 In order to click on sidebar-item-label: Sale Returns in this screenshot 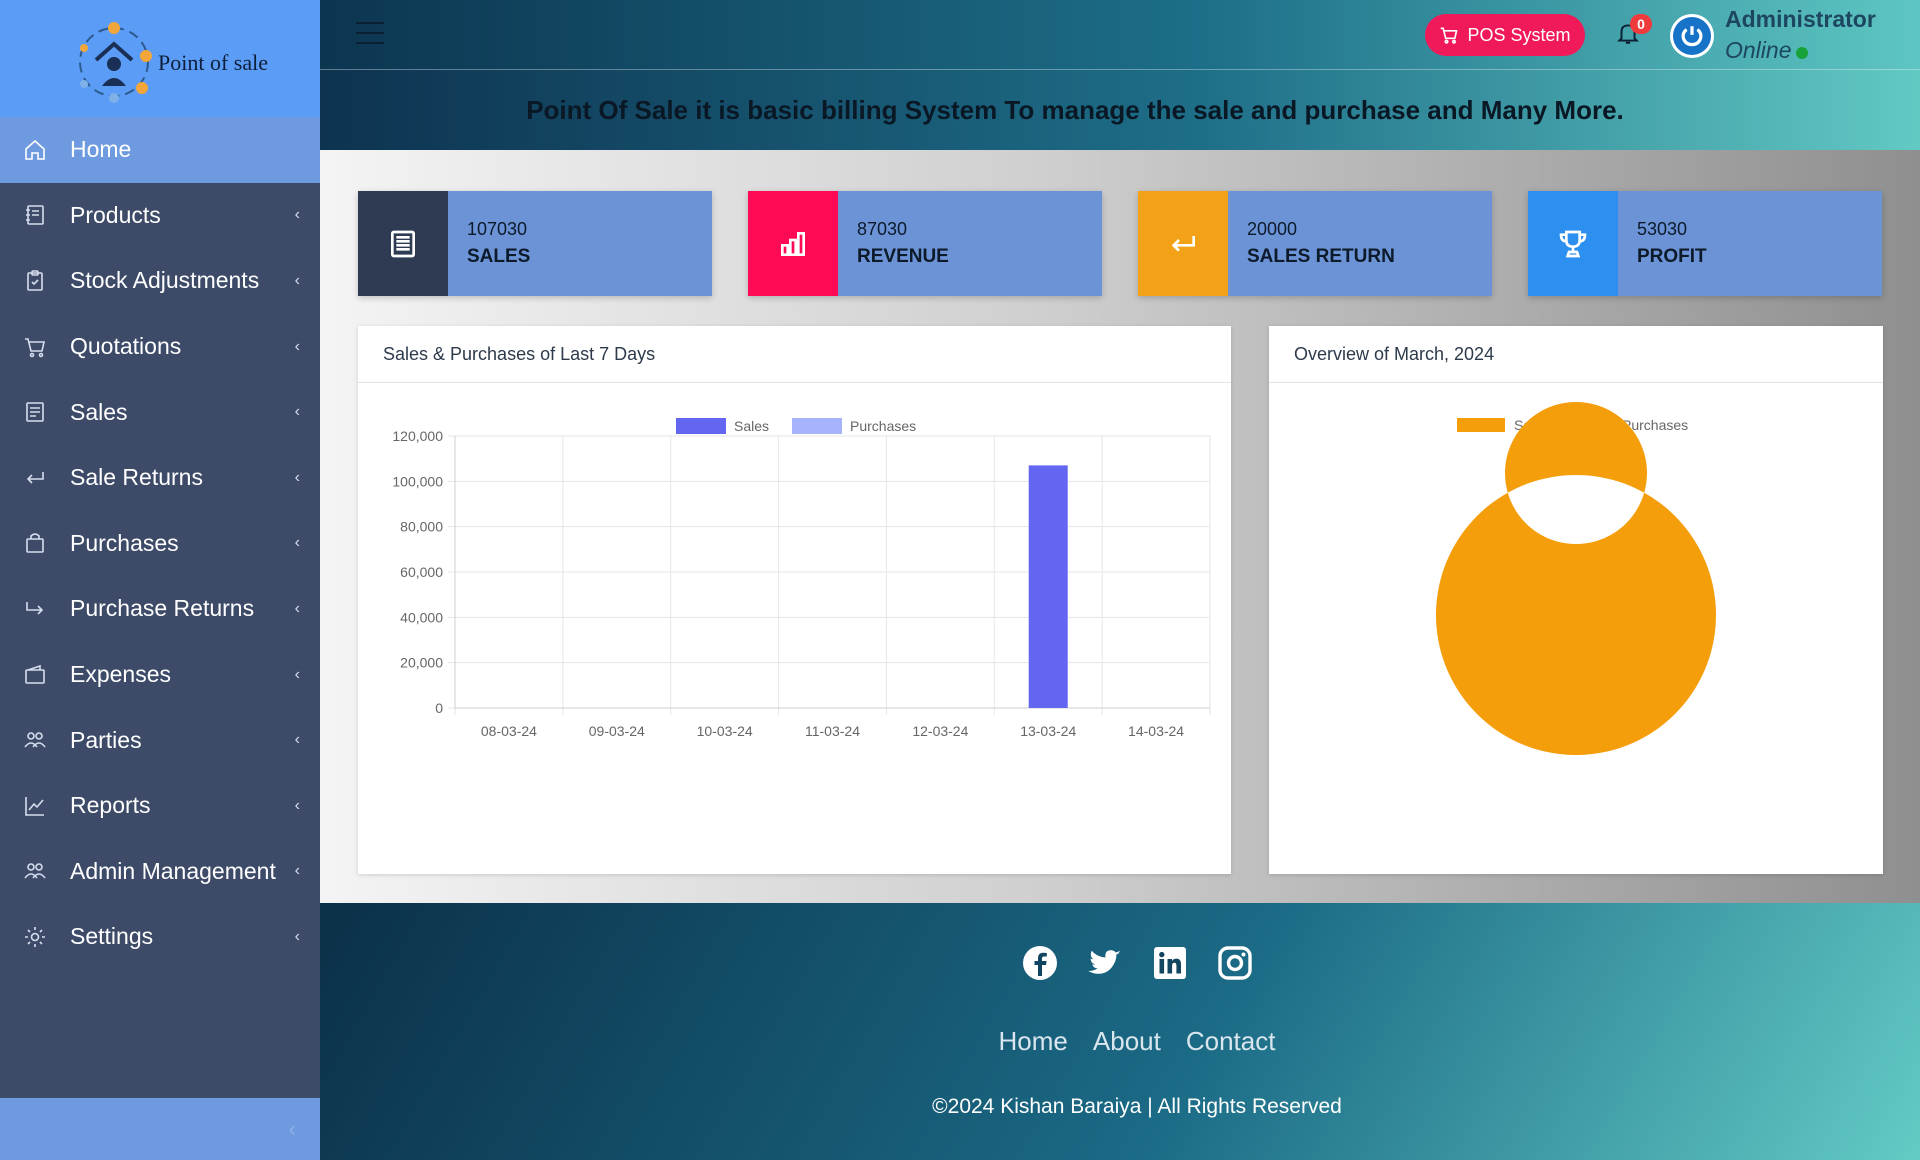, I will do `click(136, 477)`.